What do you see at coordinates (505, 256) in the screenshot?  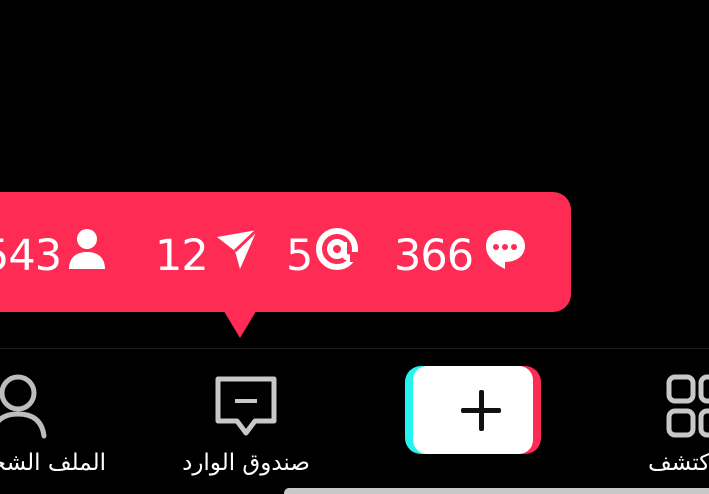 I see `comment-bubble-icon` at bounding box center [505, 256].